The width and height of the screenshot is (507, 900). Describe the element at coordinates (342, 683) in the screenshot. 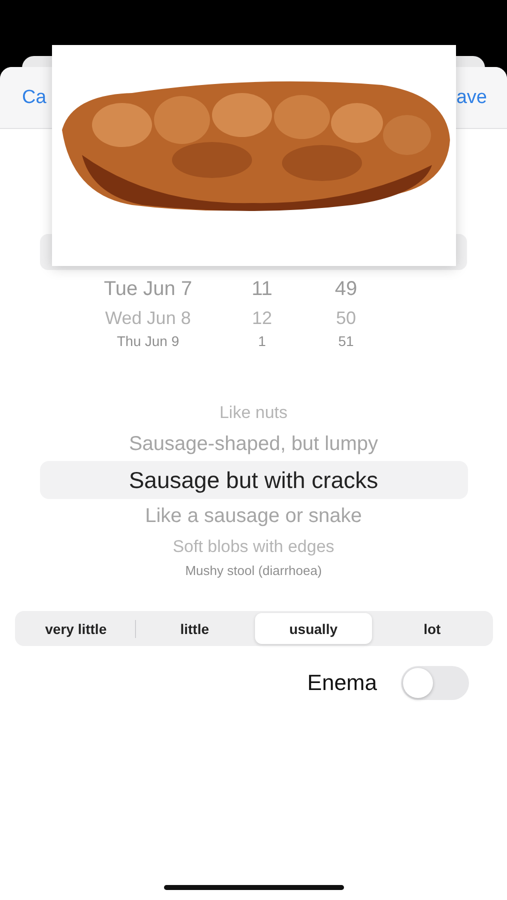

I see `enema-label: Enema` at that location.